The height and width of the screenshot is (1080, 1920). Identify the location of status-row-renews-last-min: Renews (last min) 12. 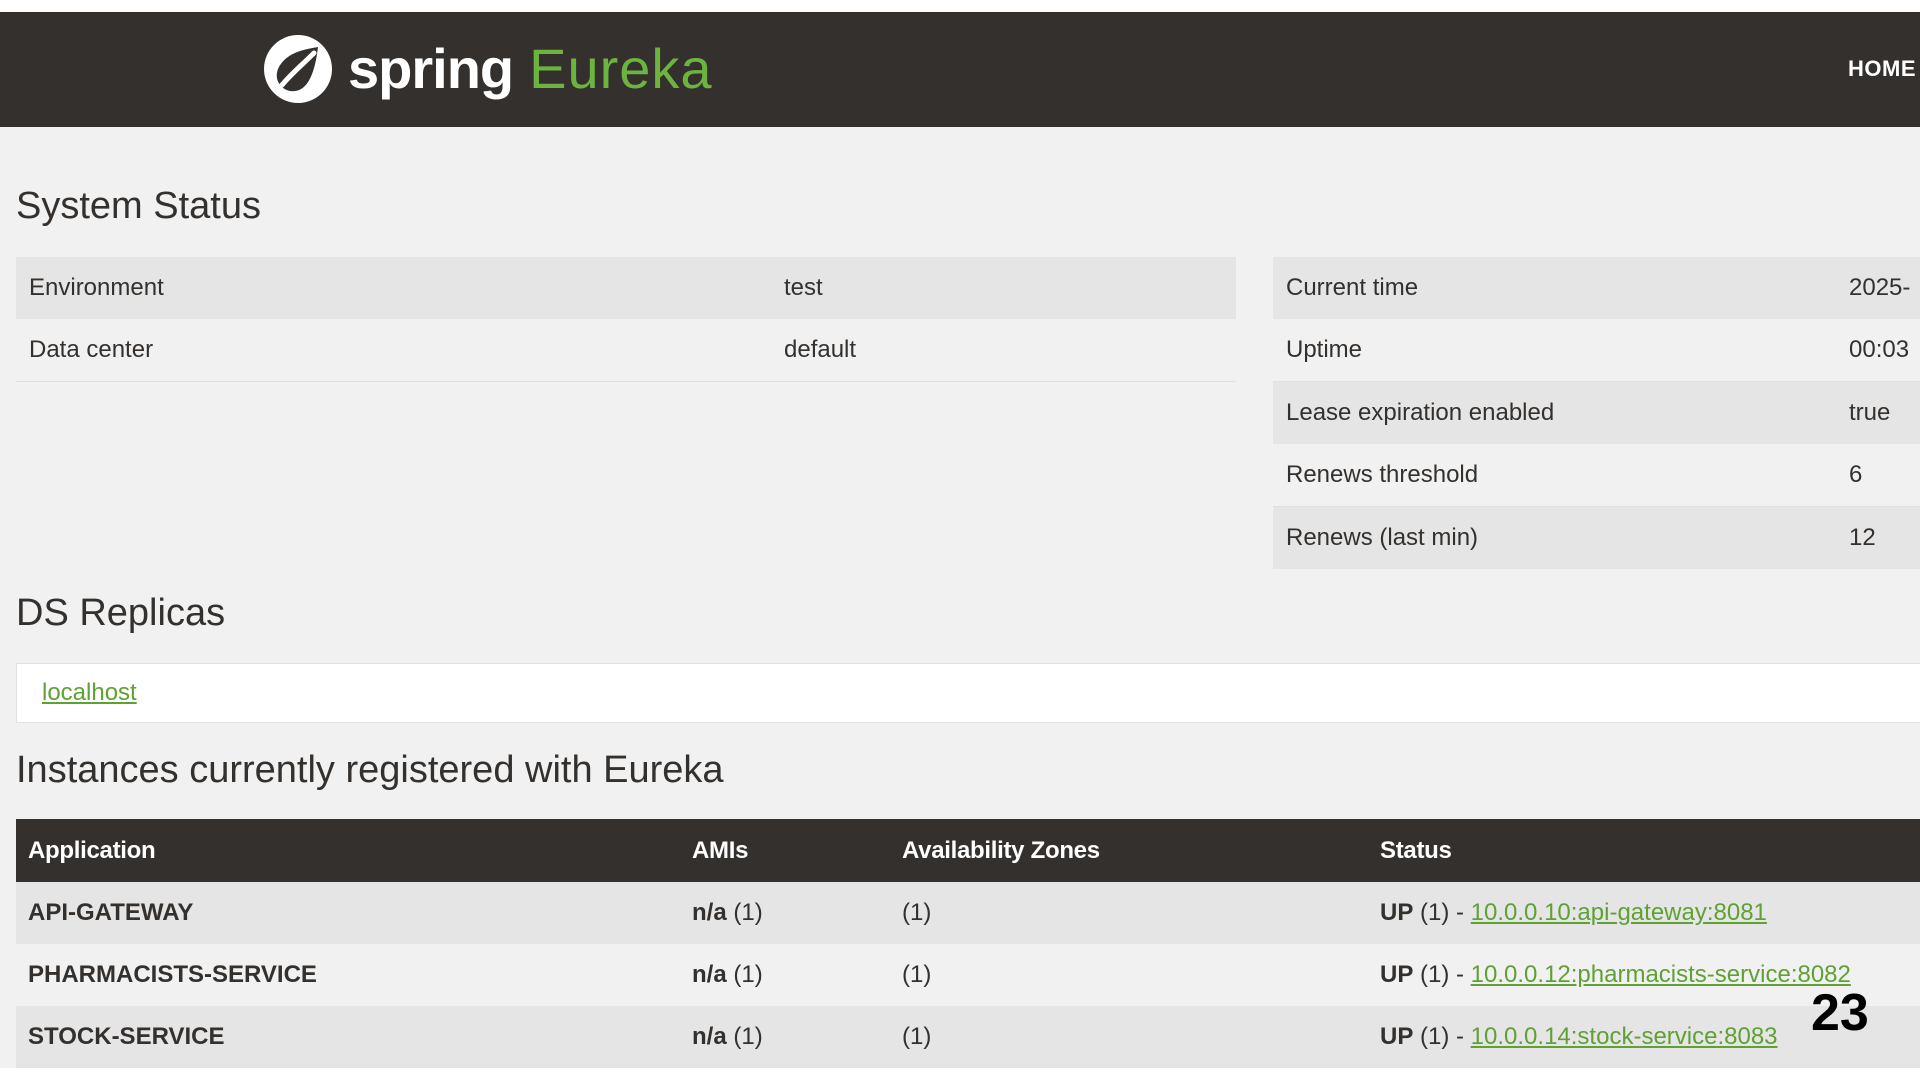
(1596, 537).